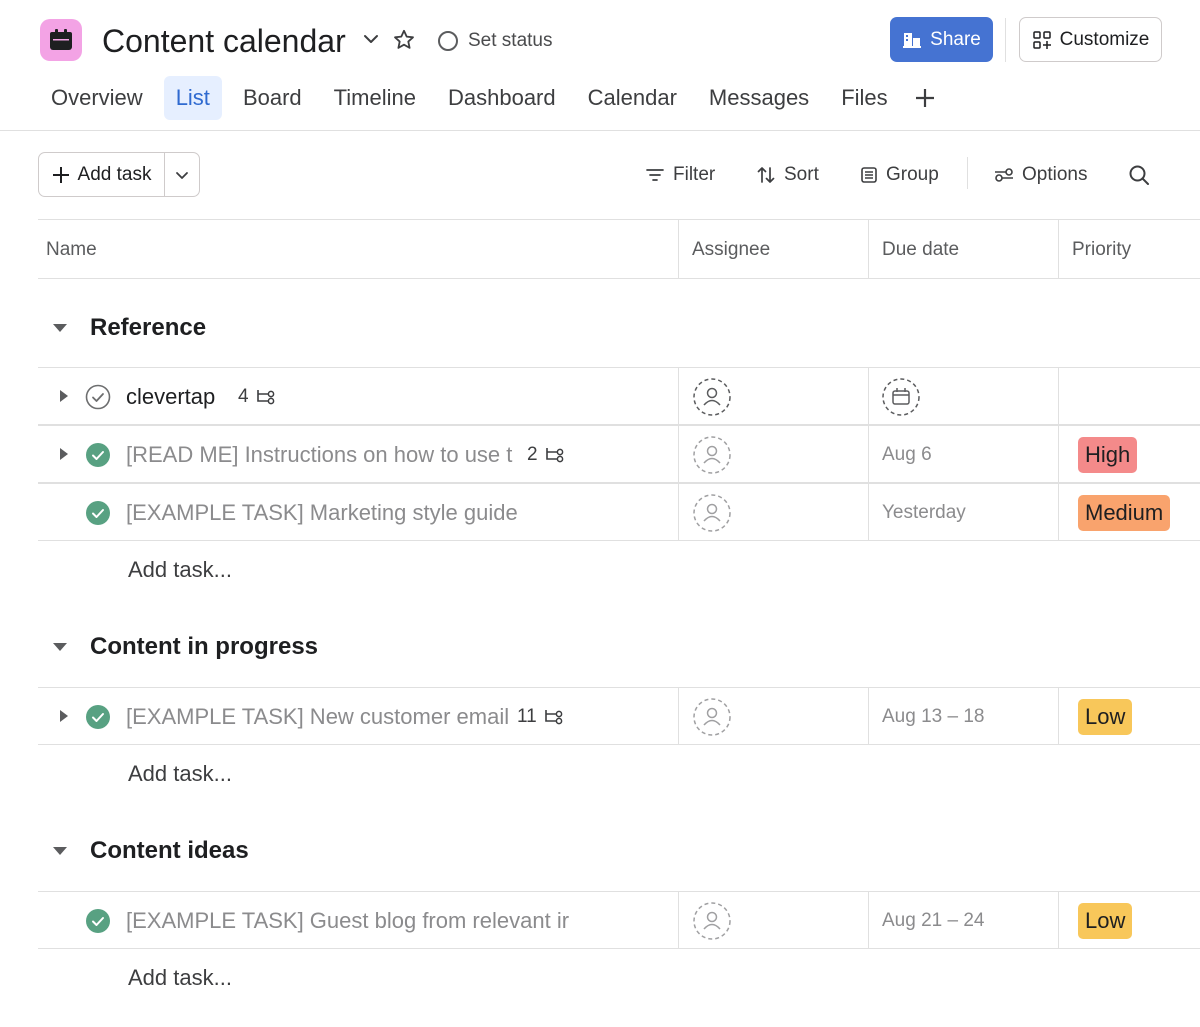  What do you see at coordinates (272, 98) in the screenshot?
I see `tab-board: Board` at bounding box center [272, 98].